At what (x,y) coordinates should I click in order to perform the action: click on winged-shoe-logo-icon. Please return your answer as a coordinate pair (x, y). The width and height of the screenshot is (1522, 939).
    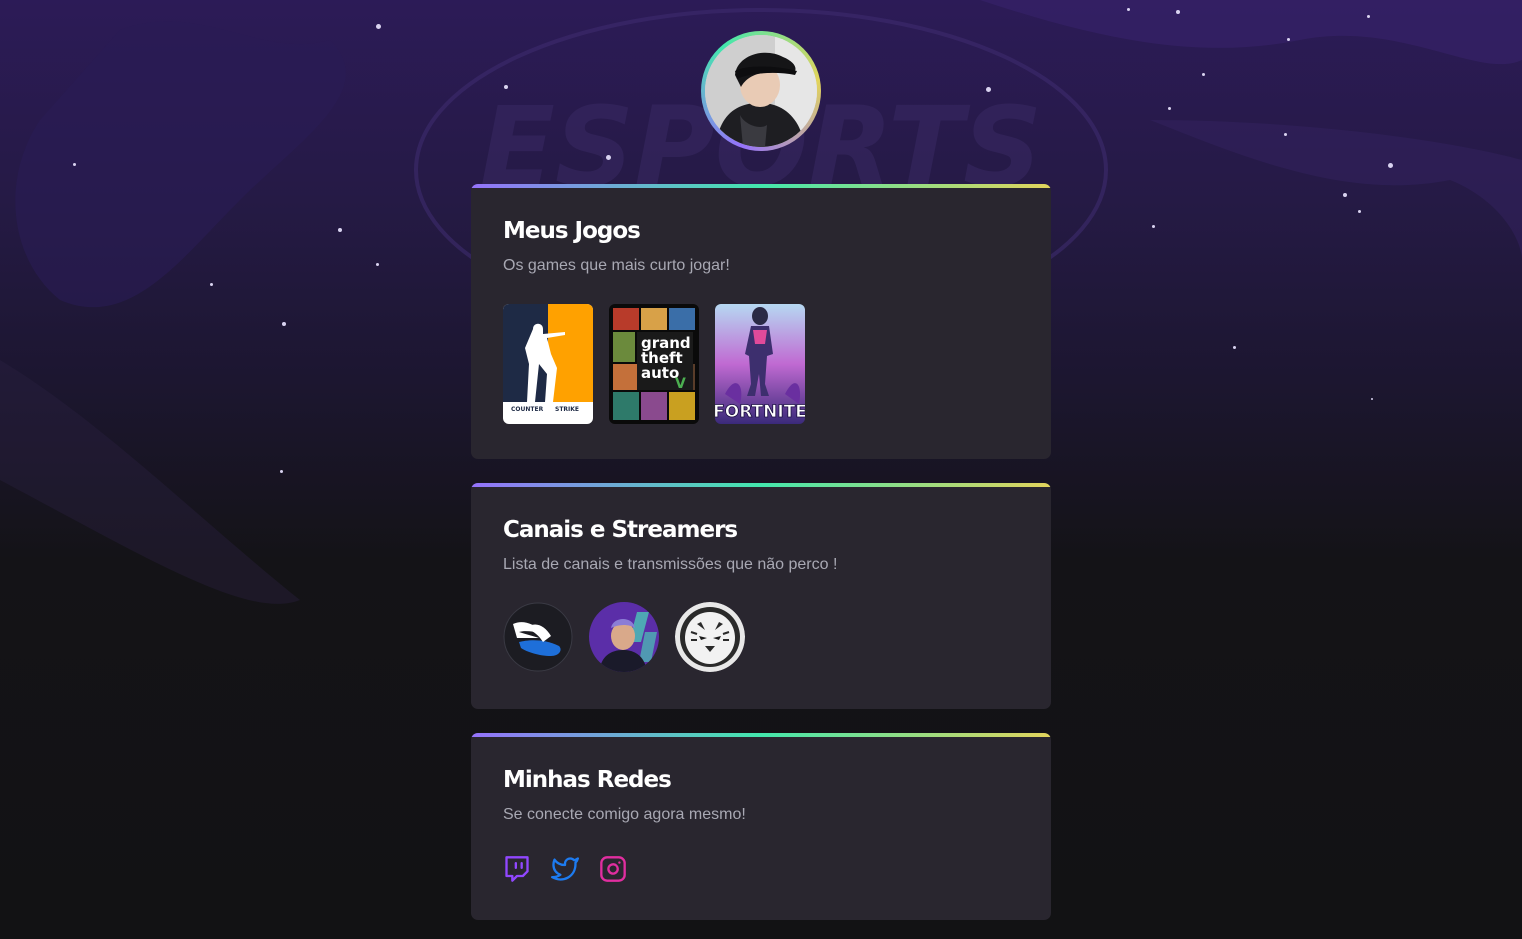
    Looking at the image, I should click on (538, 637).